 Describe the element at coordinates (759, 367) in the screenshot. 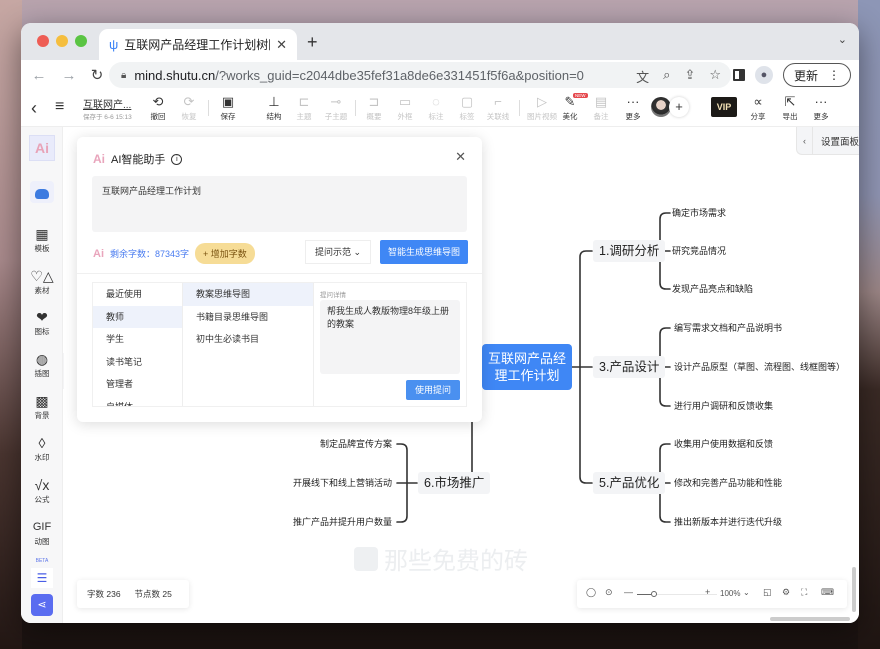

I see `mindmap-leaf-node: 设计产品原型（草图、流程图、线框图等）` at that location.